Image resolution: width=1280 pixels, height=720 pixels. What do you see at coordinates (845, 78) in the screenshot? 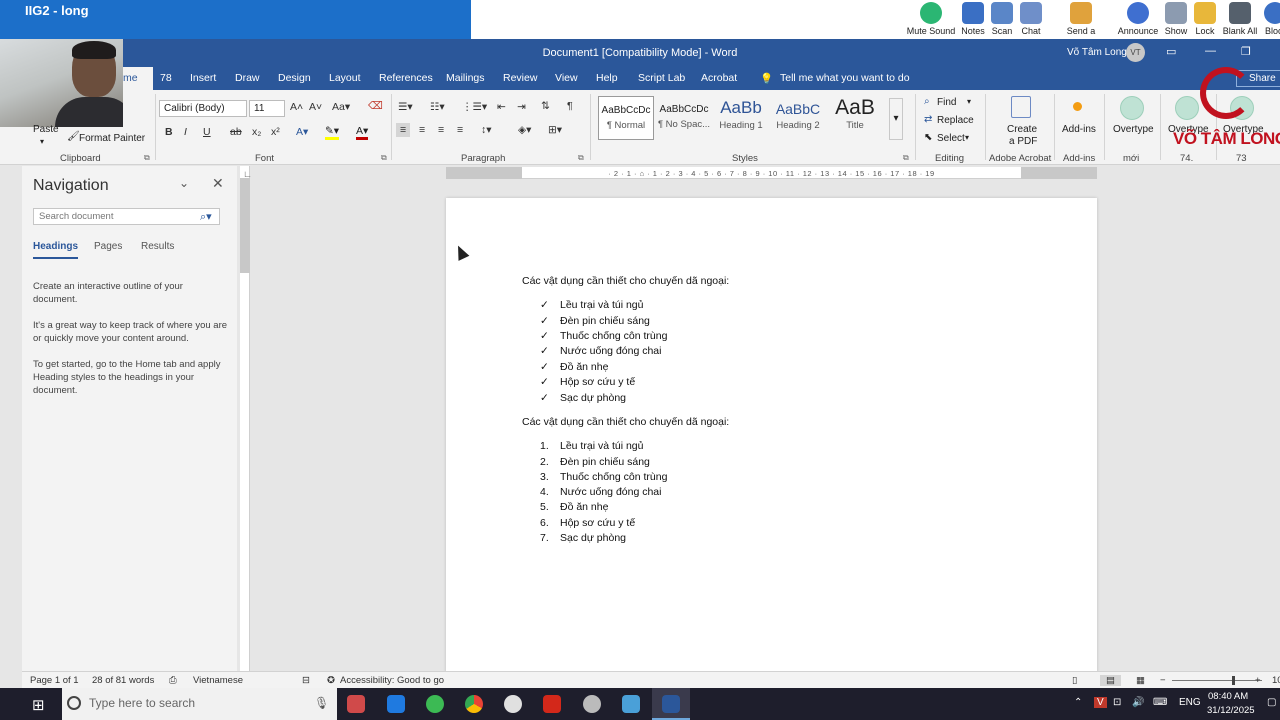
I see `tell-me-search: Tell me what you want to do` at bounding box center [845, 78].